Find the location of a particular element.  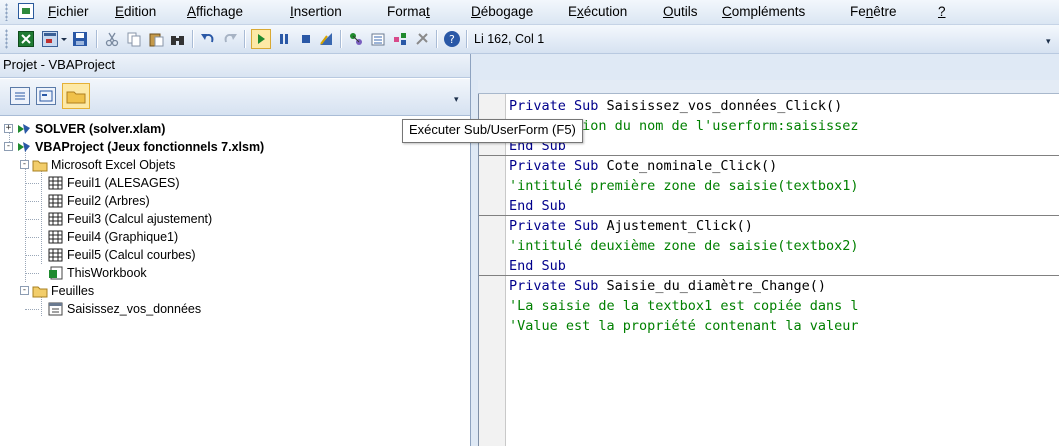

run-tooltip: Exécuter Sub/UserForm (F5) is located at coordinates (492, 131).